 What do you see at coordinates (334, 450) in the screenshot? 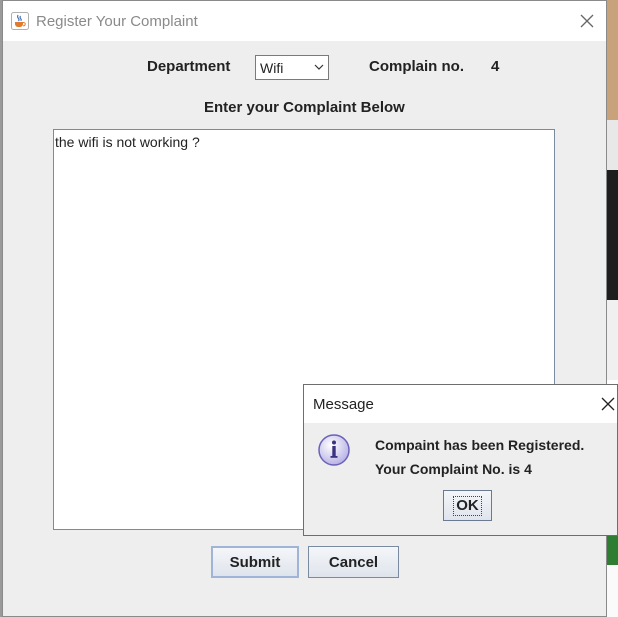
I see `info-icon` at bounding box center [334, 450].